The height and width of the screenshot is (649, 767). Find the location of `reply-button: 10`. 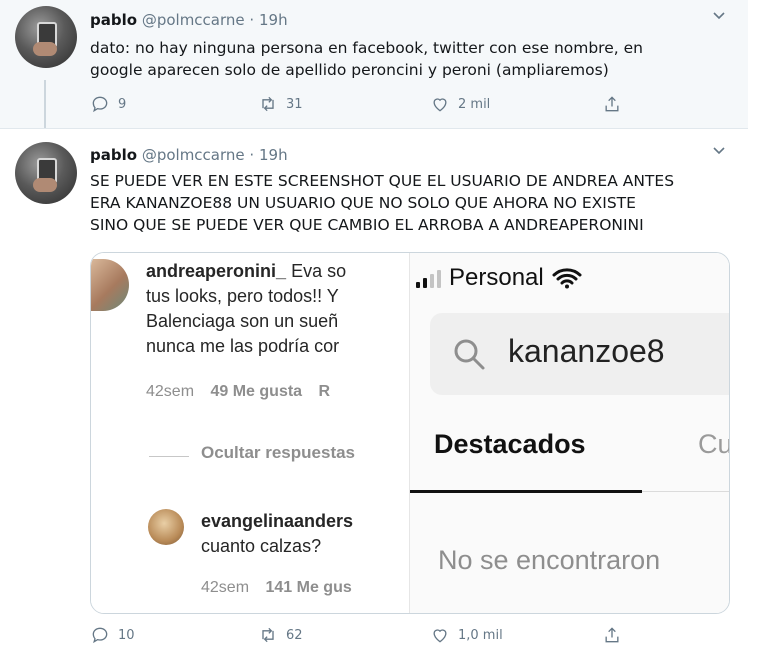

reply-button: 10 is located at coordinates (112, 635).